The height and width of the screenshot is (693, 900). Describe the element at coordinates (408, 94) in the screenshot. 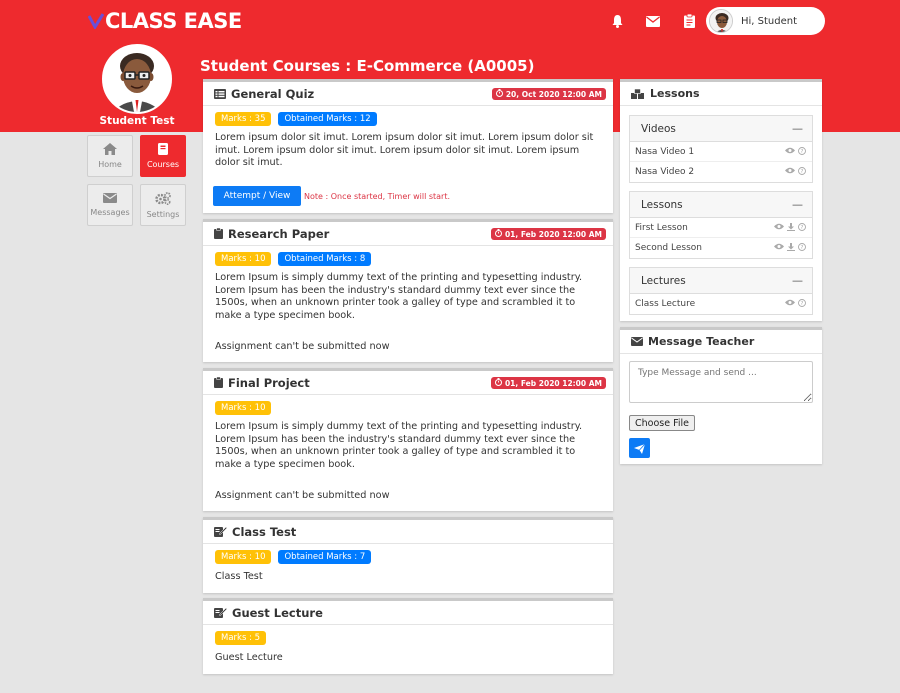

I see `card-header: General Quiz 20, Oct 2020 12:00 AM` at that location.